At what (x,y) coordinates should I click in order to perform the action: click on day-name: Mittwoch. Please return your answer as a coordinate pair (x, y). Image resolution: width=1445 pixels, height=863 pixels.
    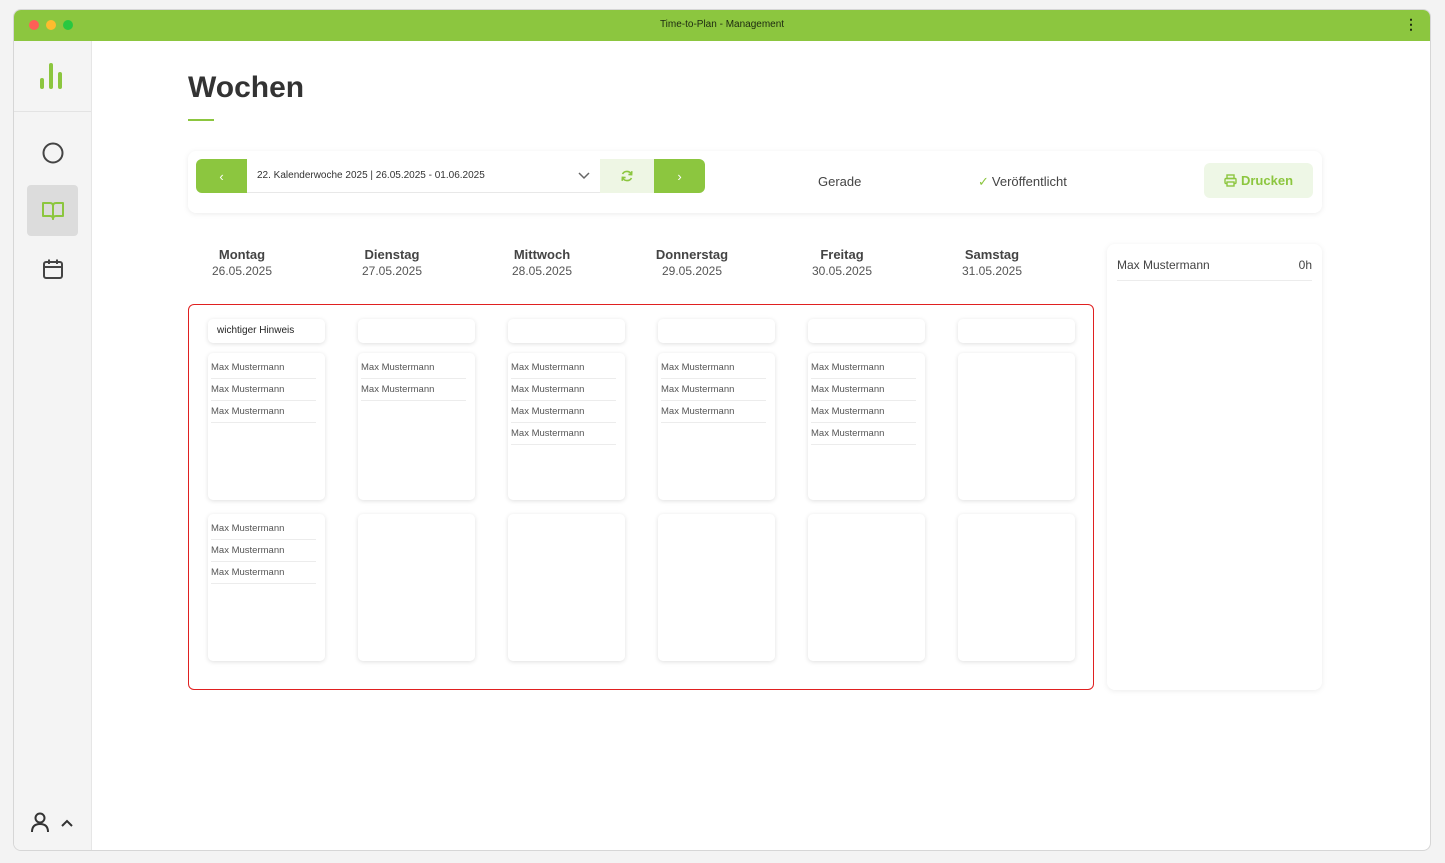
    Looking at the image, I should click on (542, 254).